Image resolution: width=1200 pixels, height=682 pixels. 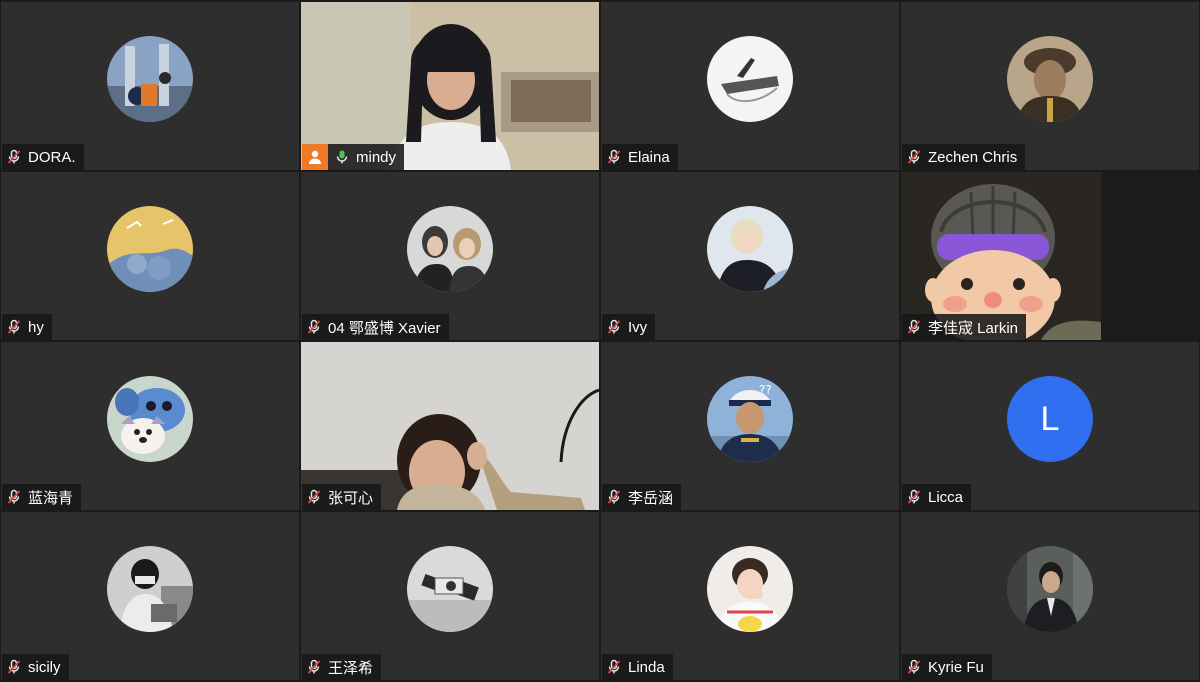 I want to click on participant-tile: 04 鄂盛博 Xavier, so click(x=450, y=256).